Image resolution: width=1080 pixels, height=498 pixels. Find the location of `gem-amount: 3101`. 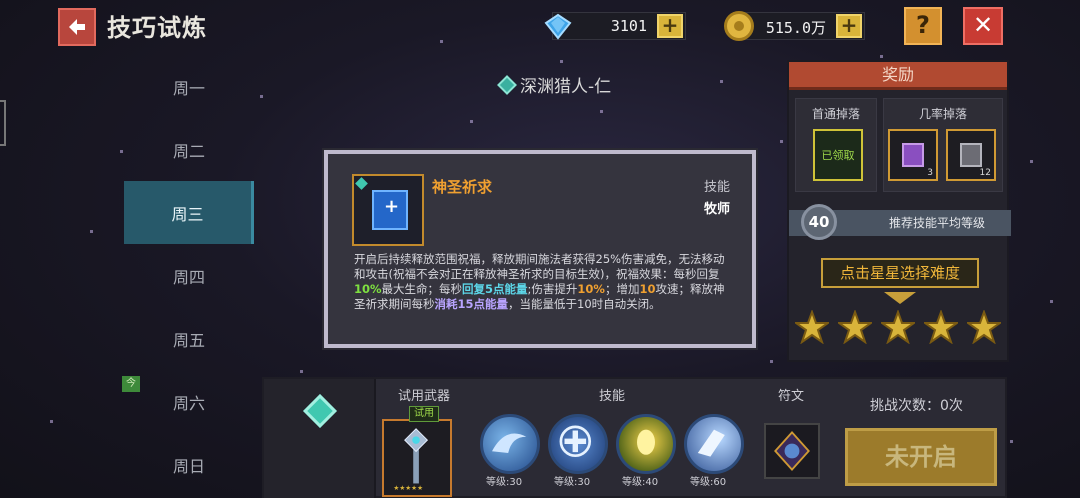

gem-amount: 3101 is located at coordinates (628, 26).